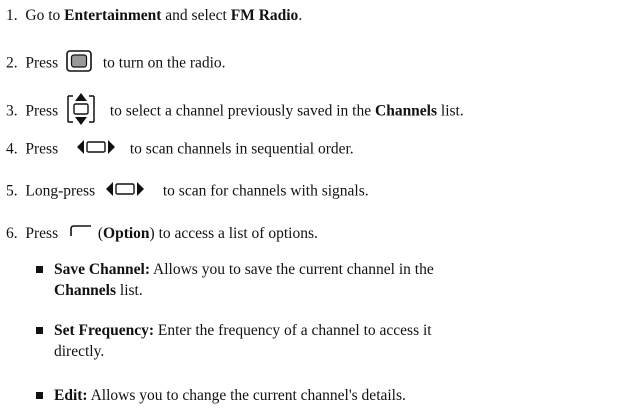 The height and width of the screenshot is (410, 619). I want to click on entertainment-term: Entertainment, so click(113, 15).